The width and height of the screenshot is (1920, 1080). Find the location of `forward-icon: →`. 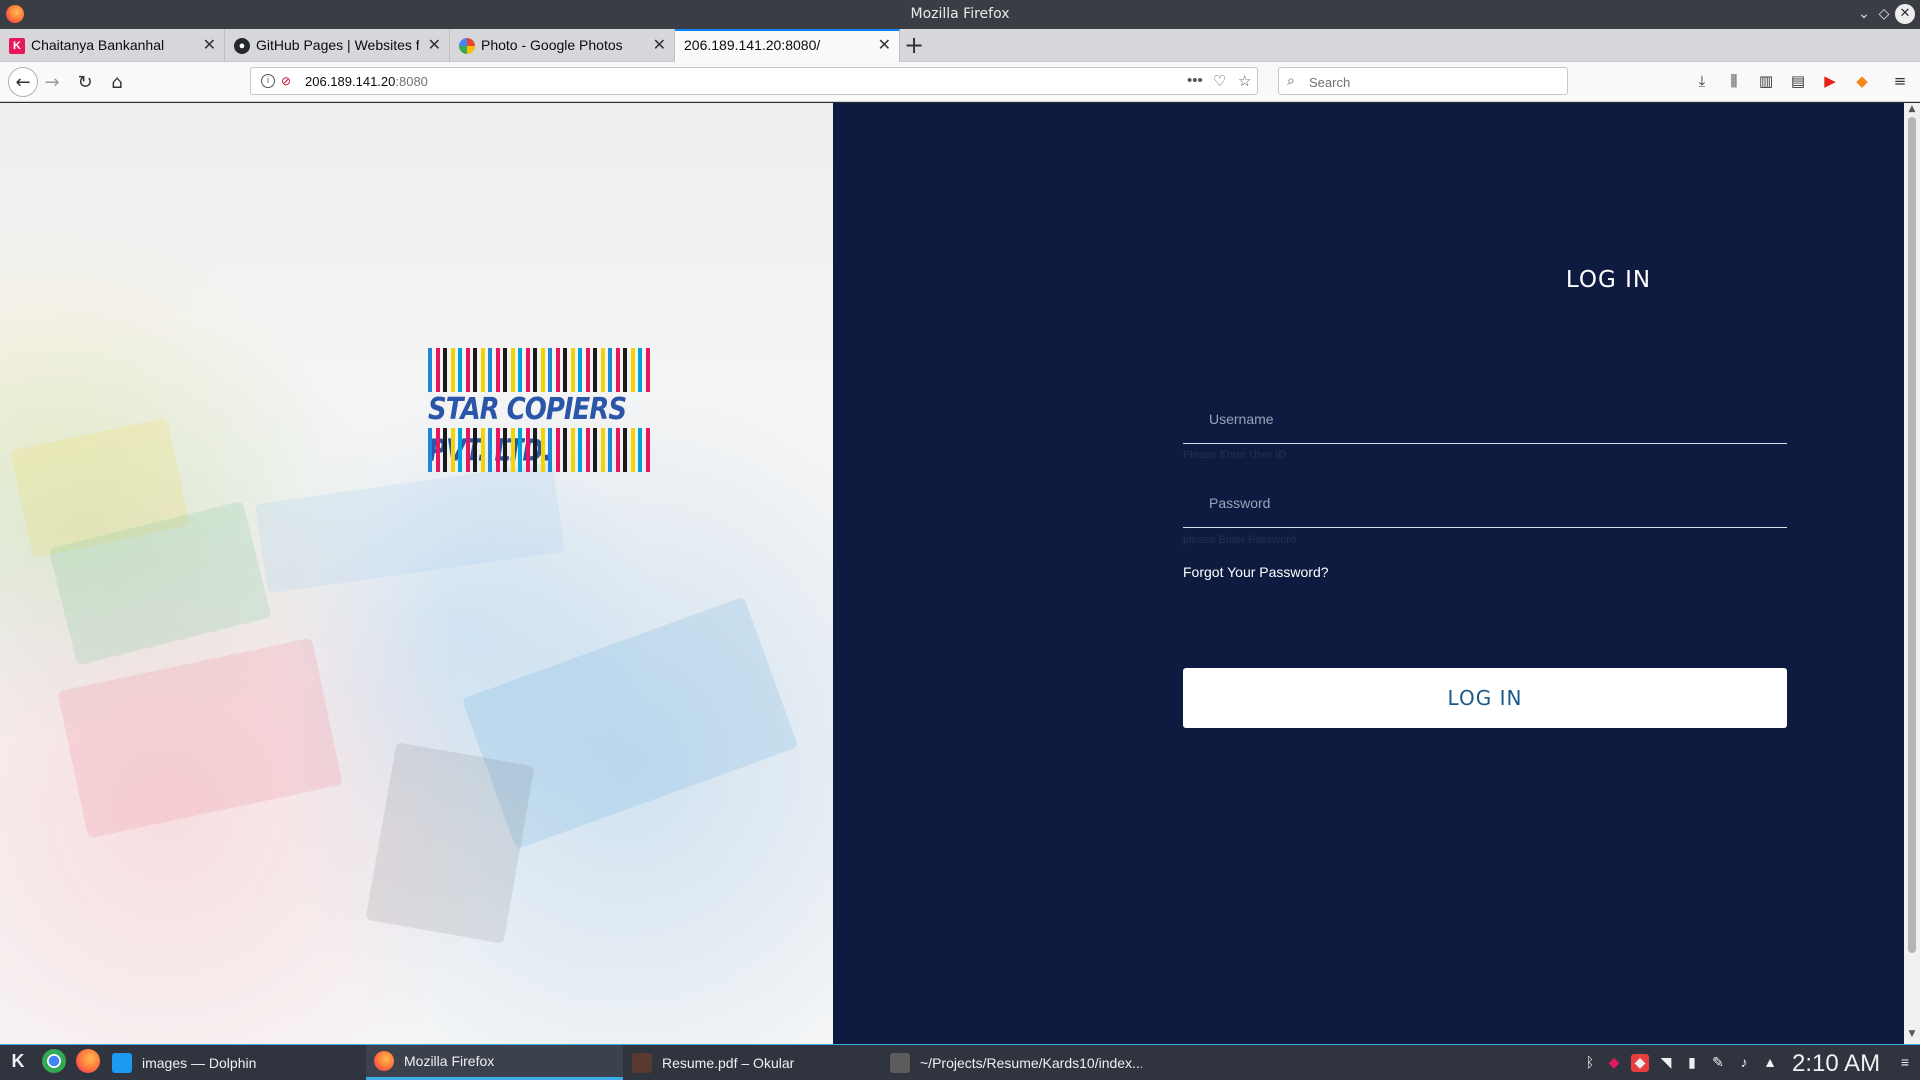

forward-icon: → is located at coordinates (52, 82).